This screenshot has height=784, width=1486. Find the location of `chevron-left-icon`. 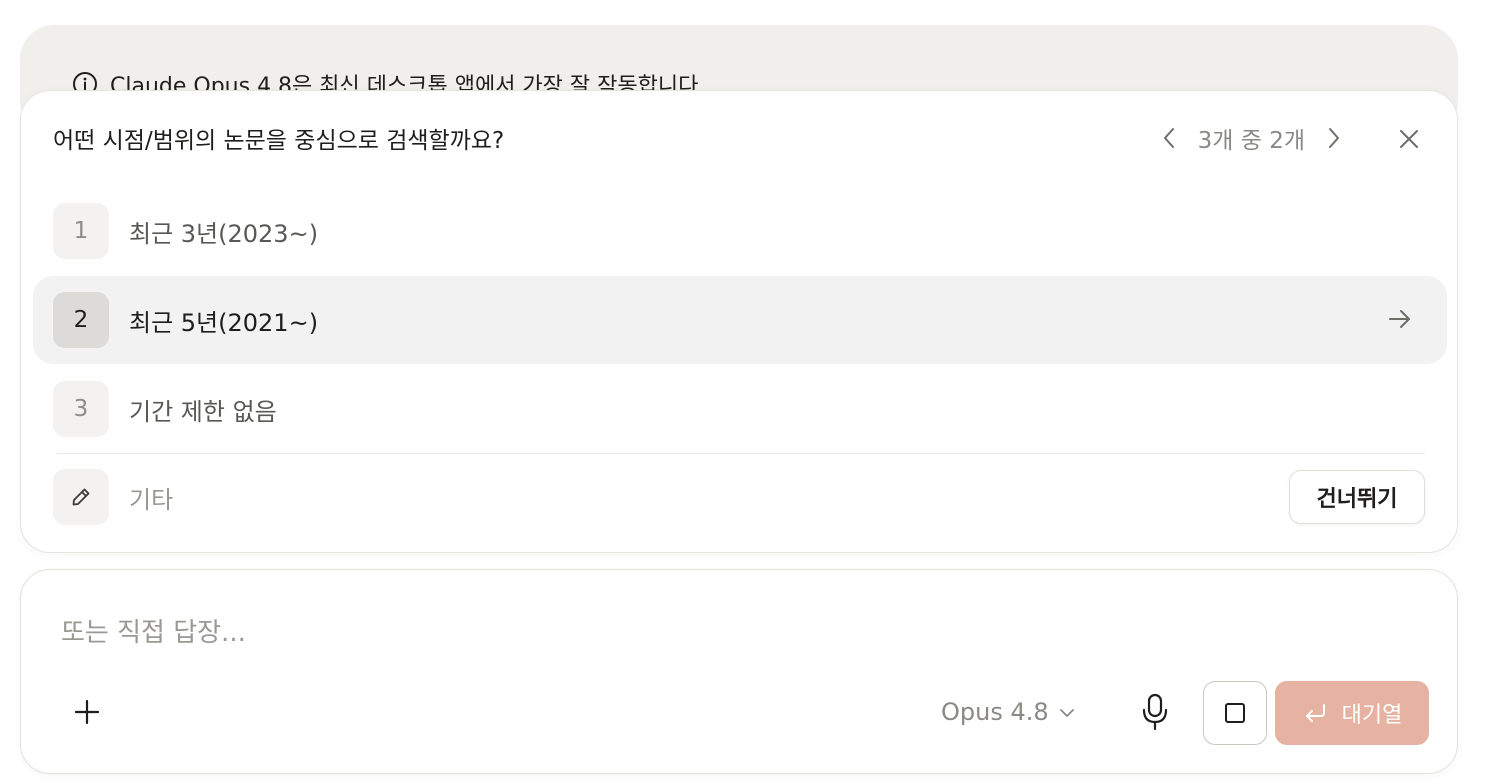

chevron-left-icon is located at coordinates (1168, 138).